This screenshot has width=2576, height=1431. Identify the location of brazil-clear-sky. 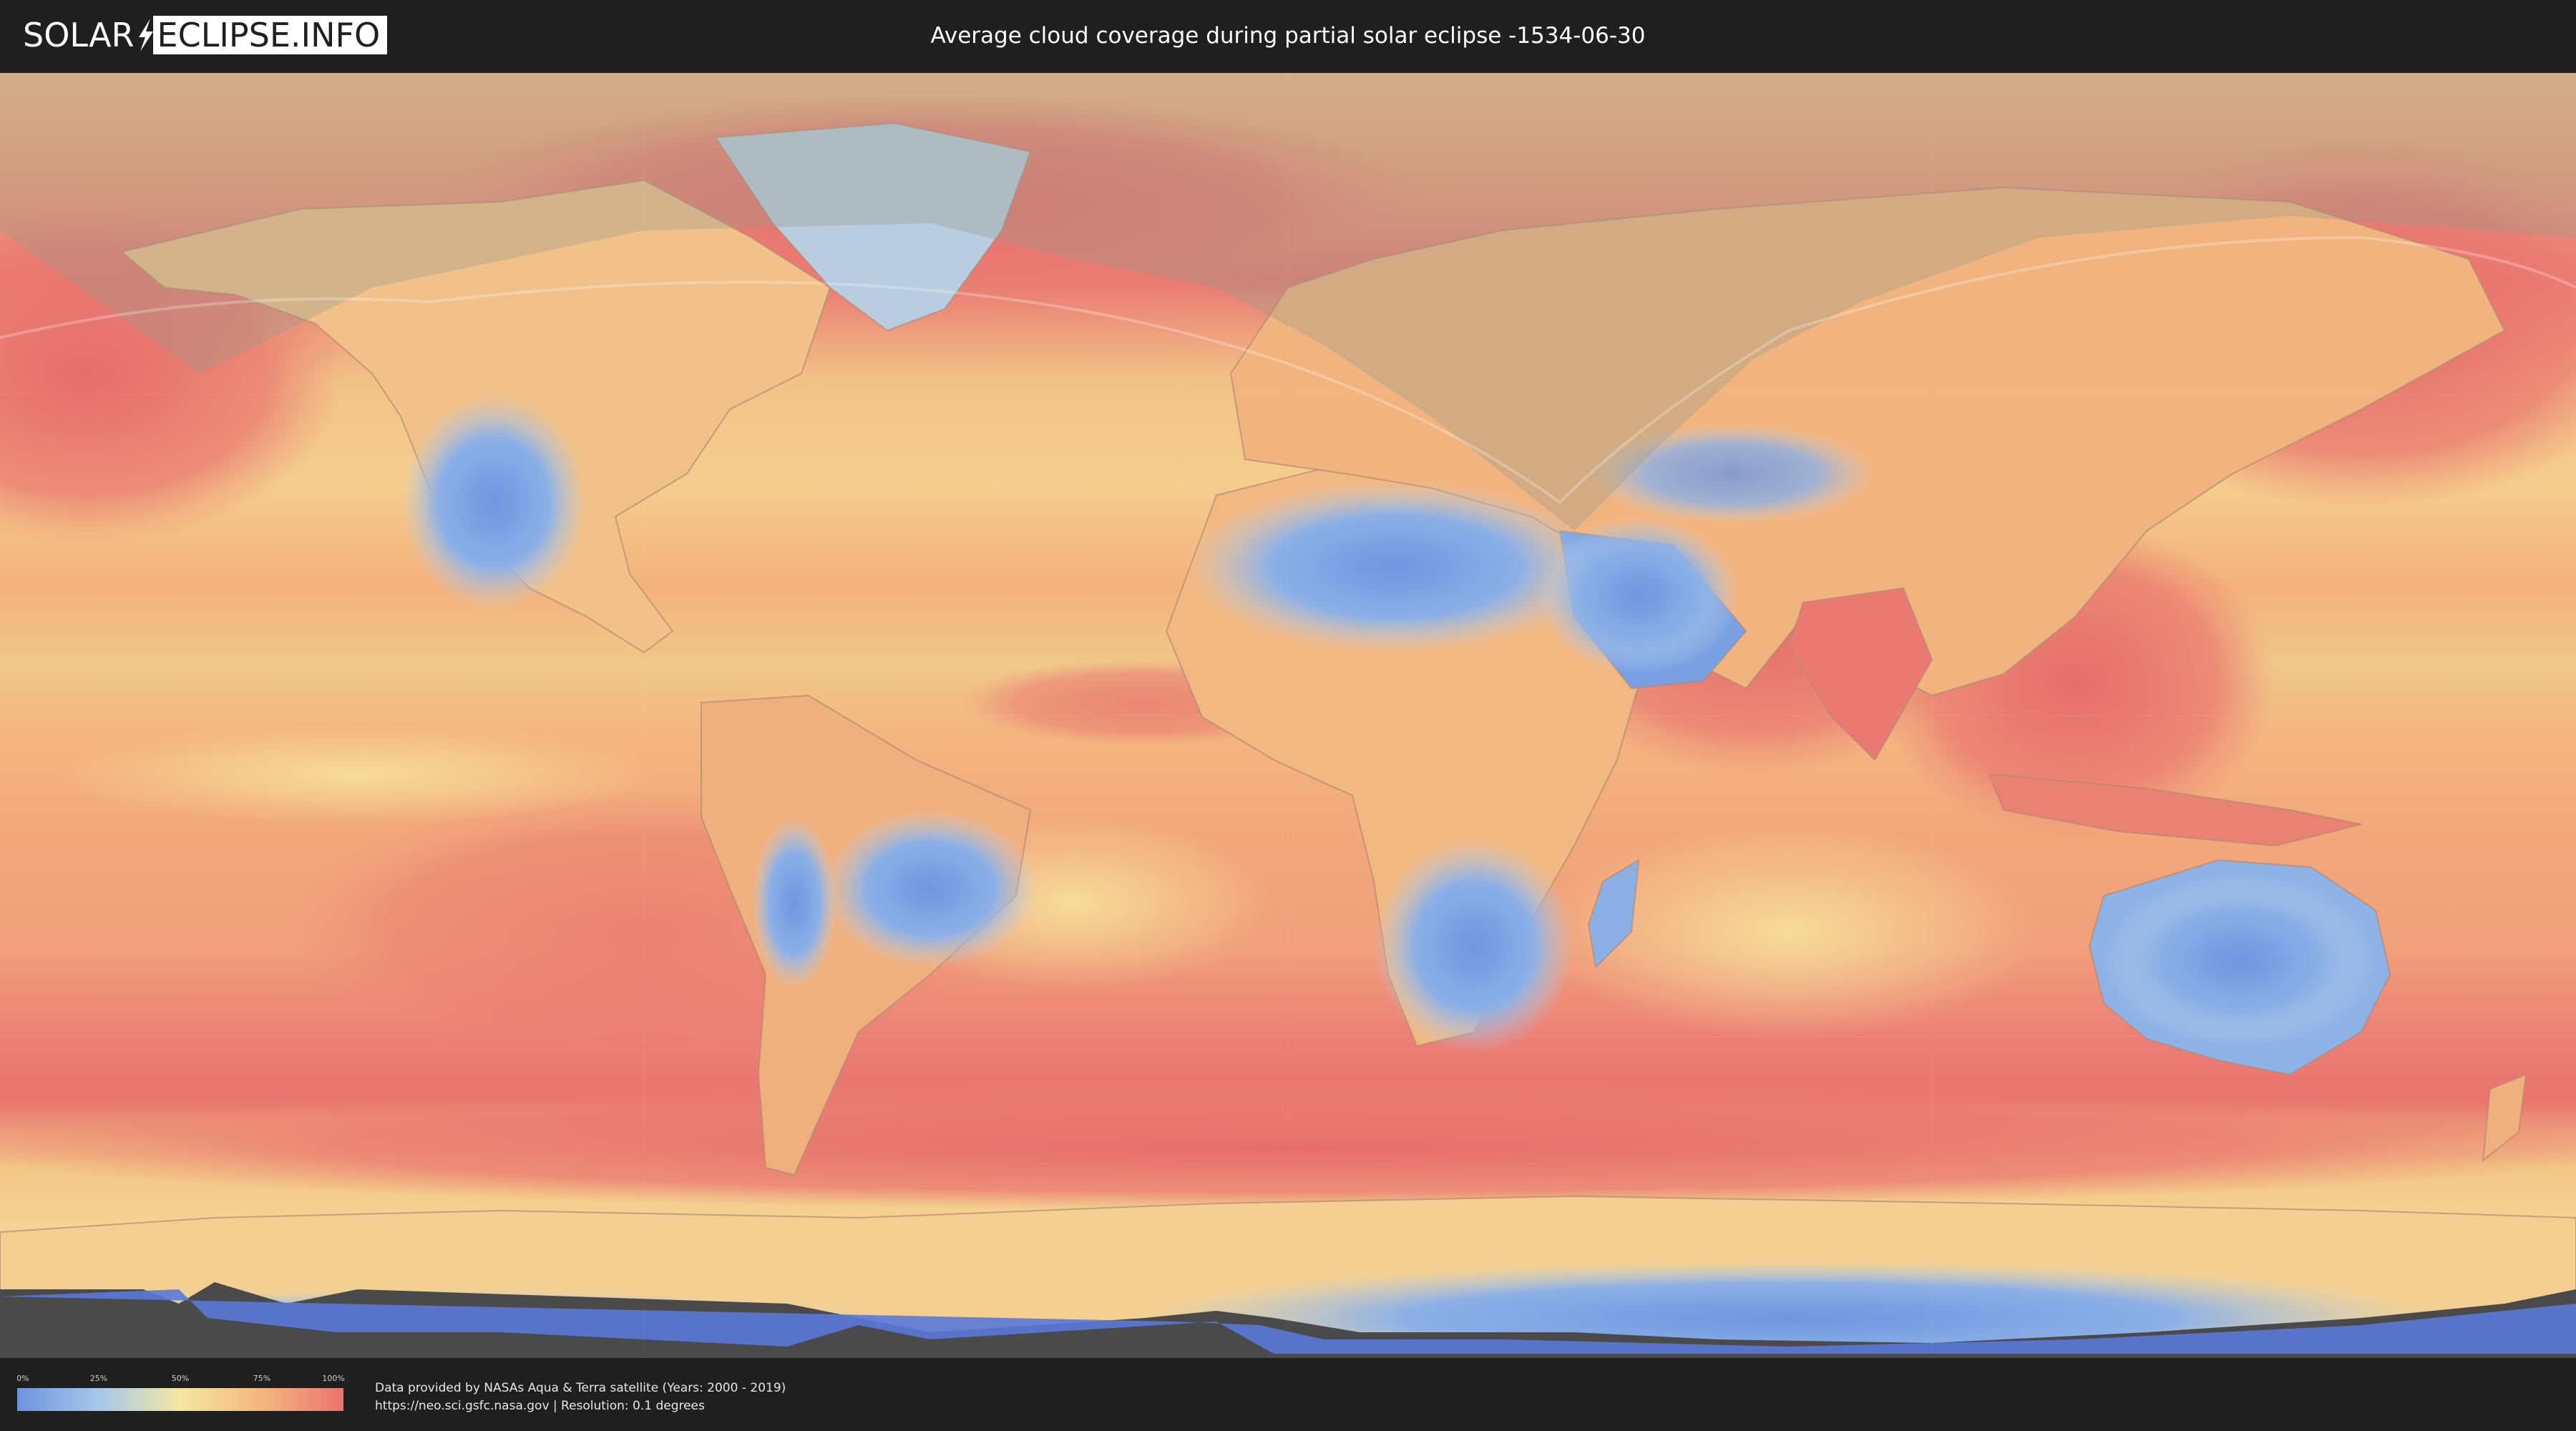
(930, 888).